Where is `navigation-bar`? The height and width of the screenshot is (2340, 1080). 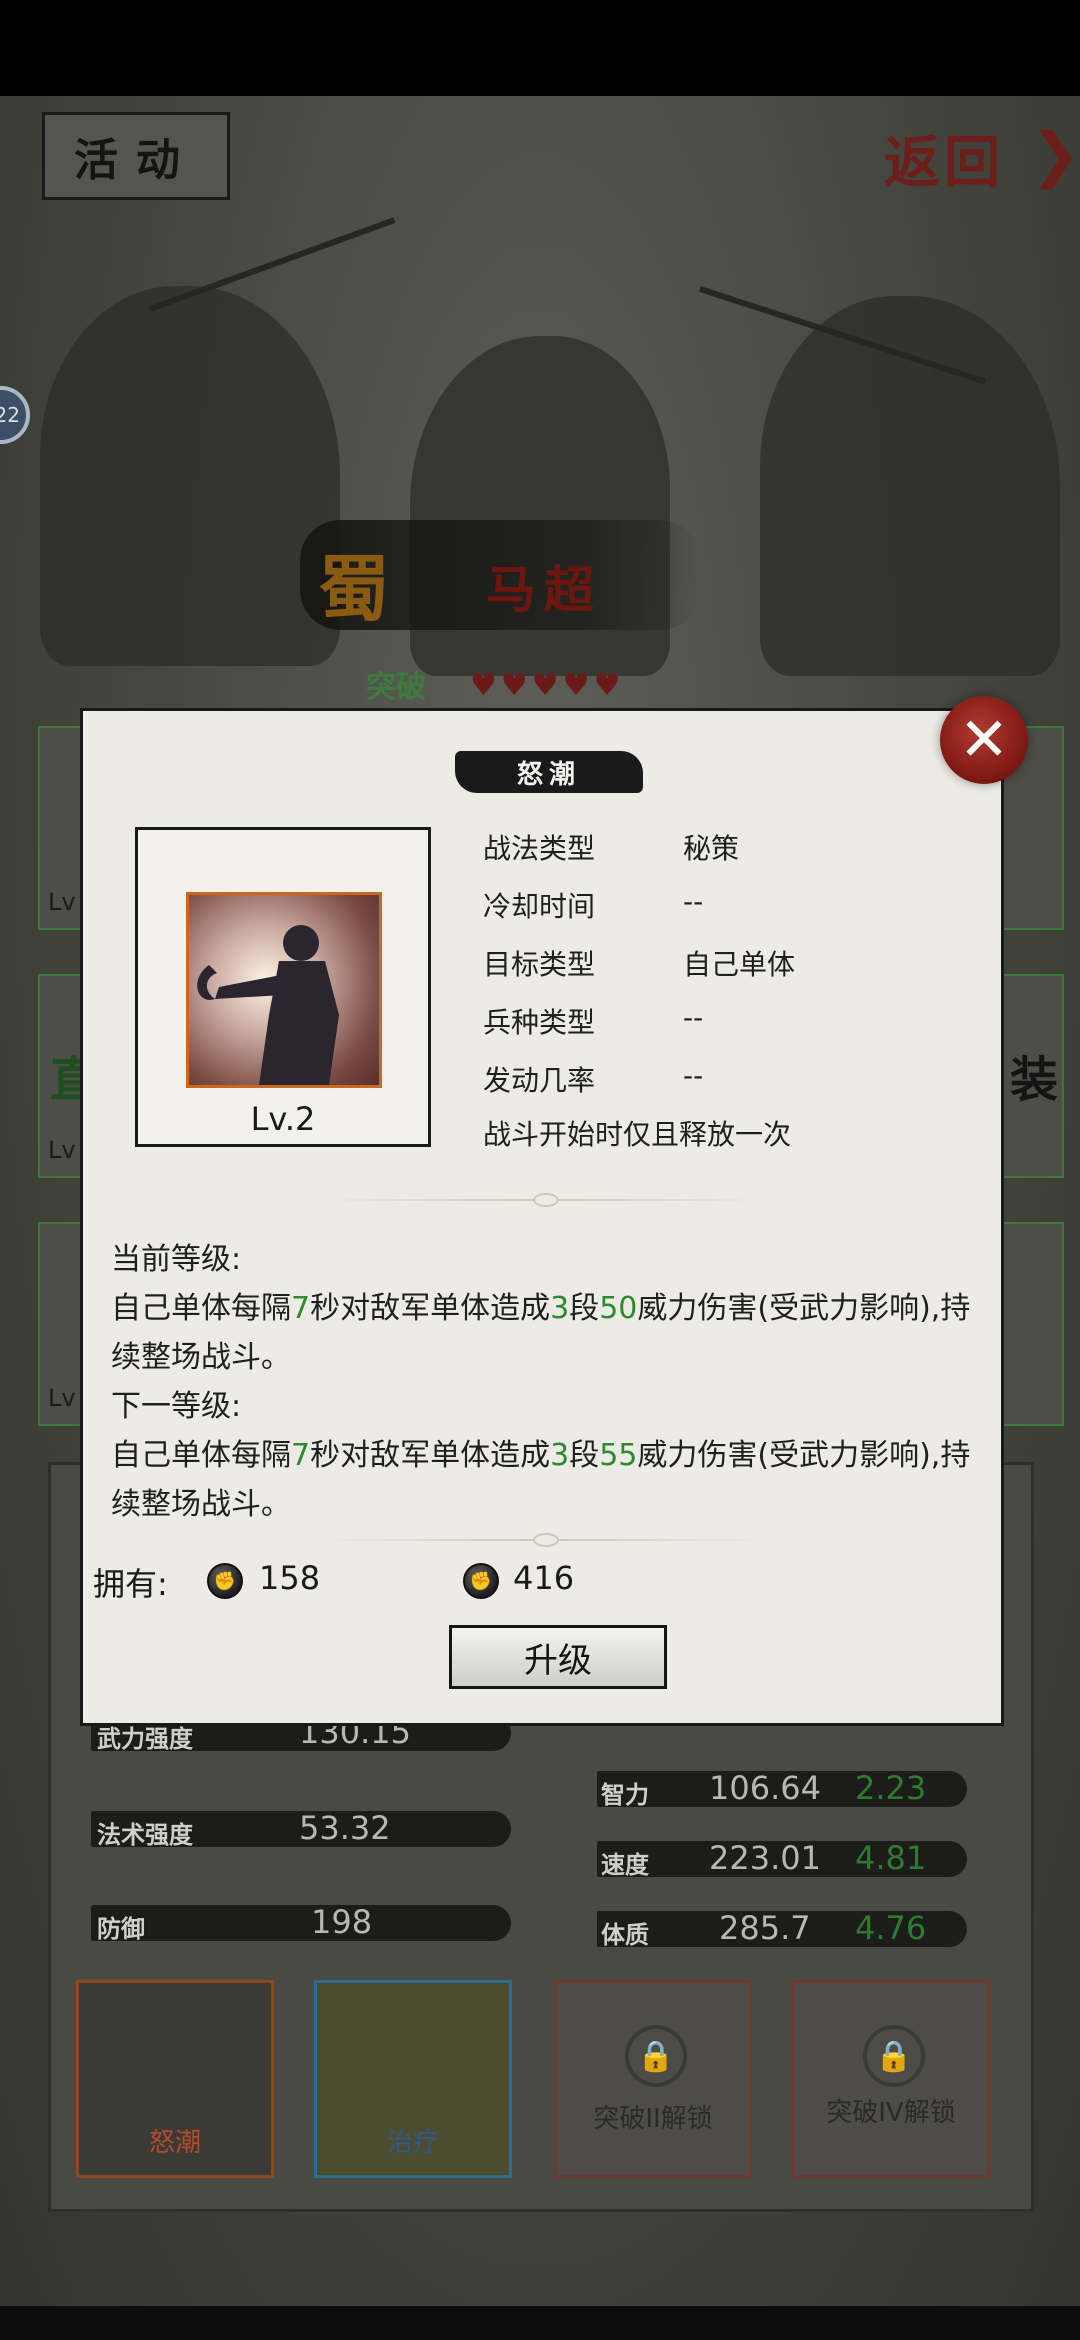
navigation-bar is located at coordinates (540, 2323).